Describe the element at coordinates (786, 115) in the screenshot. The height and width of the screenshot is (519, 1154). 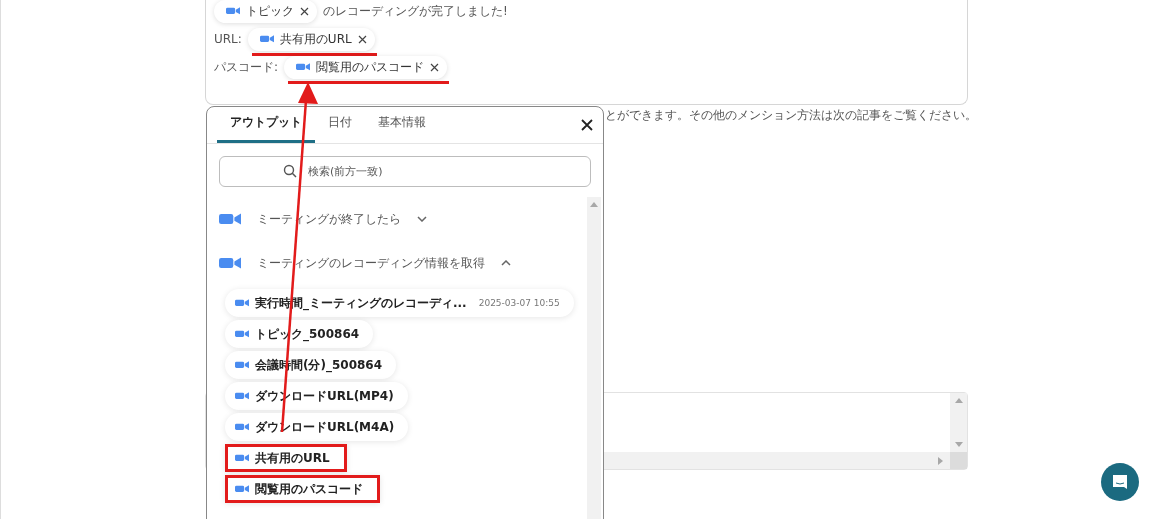
I see `help-text: とができます。その他のメンション方法は次の記事をご覧ください。` at that location.